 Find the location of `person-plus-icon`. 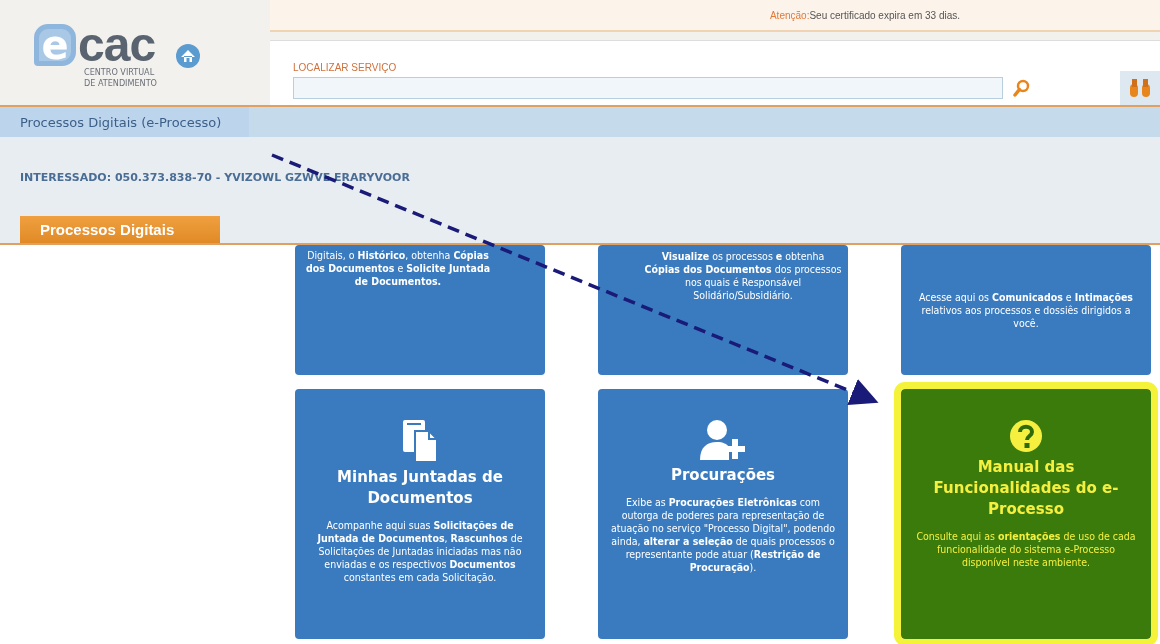

person-plus-icon is located at coordinates (723, 440).